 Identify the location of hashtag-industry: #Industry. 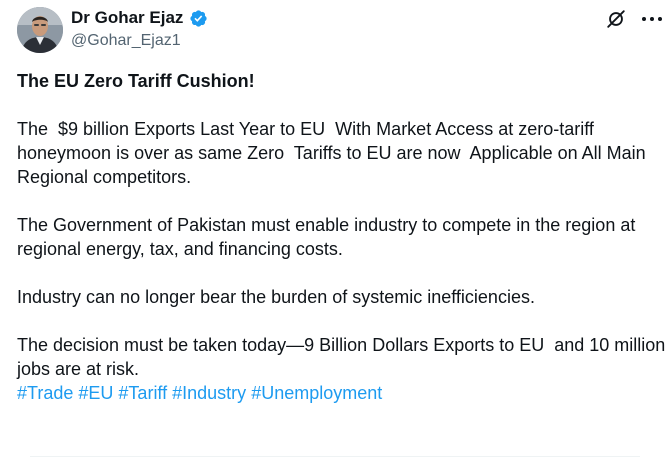
(209, 393).